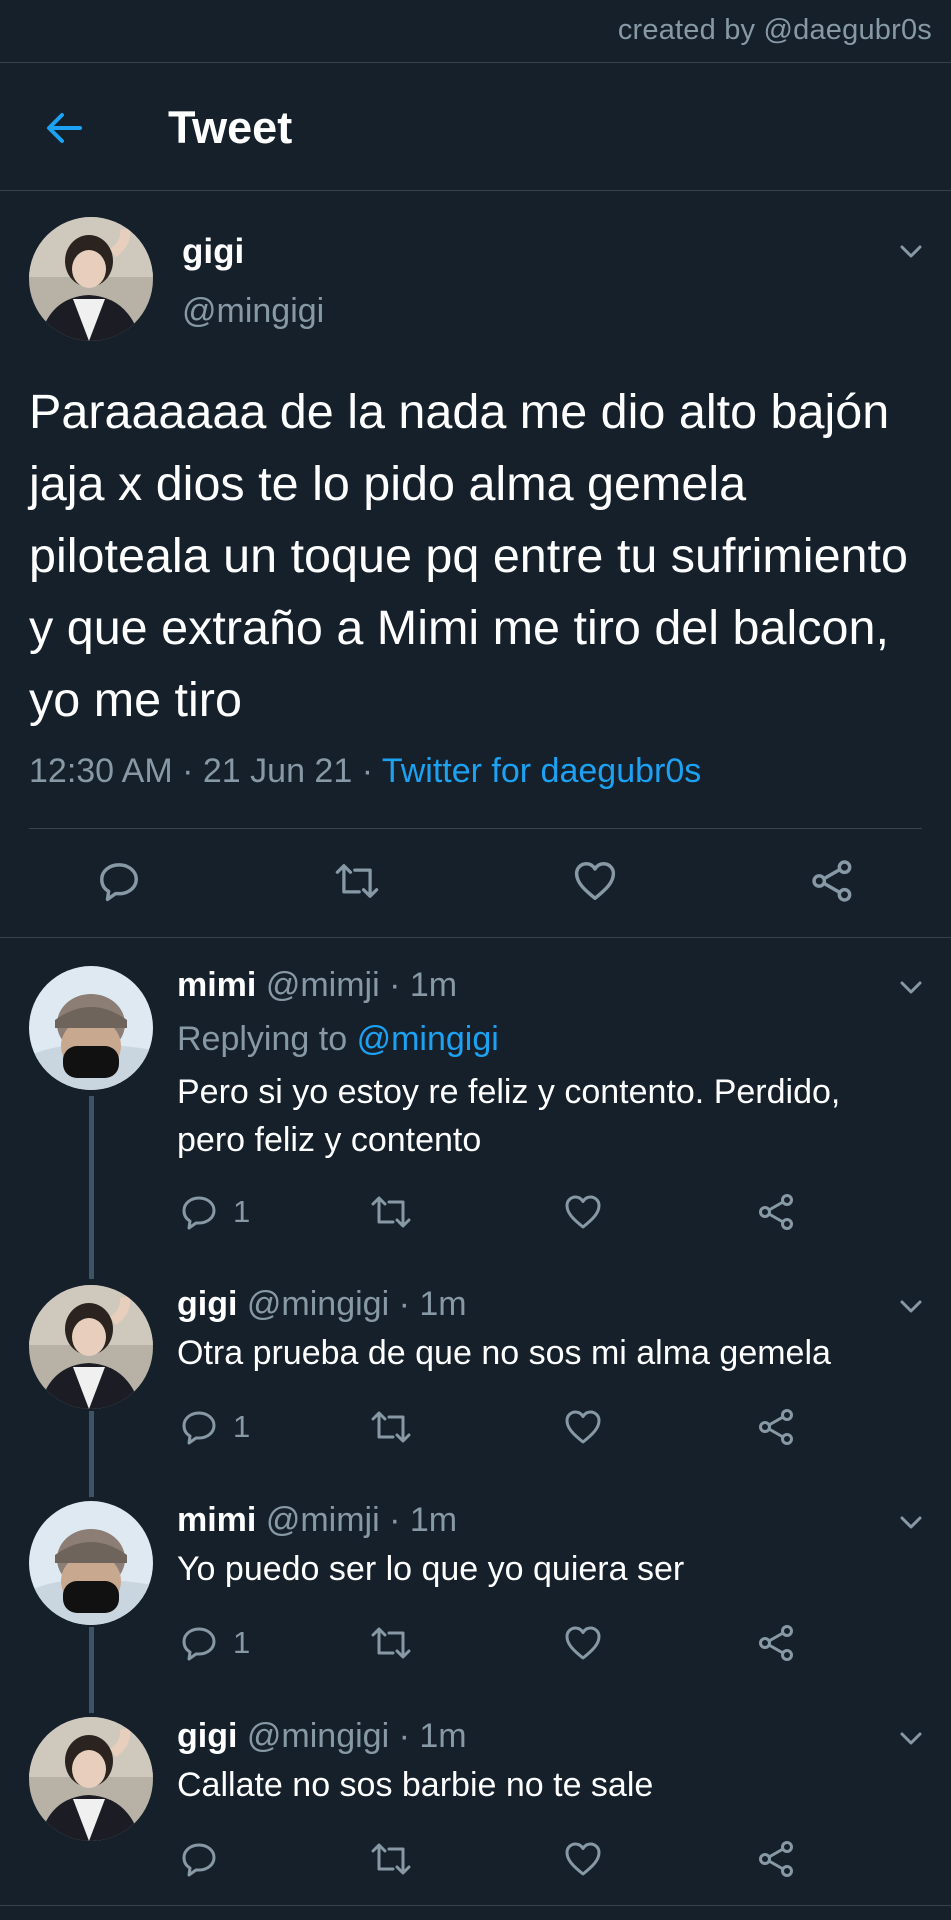 The width and height of the screenshot is (951, 1920). I want to click on replying-prefix: Replying to, so click(262, 1039).